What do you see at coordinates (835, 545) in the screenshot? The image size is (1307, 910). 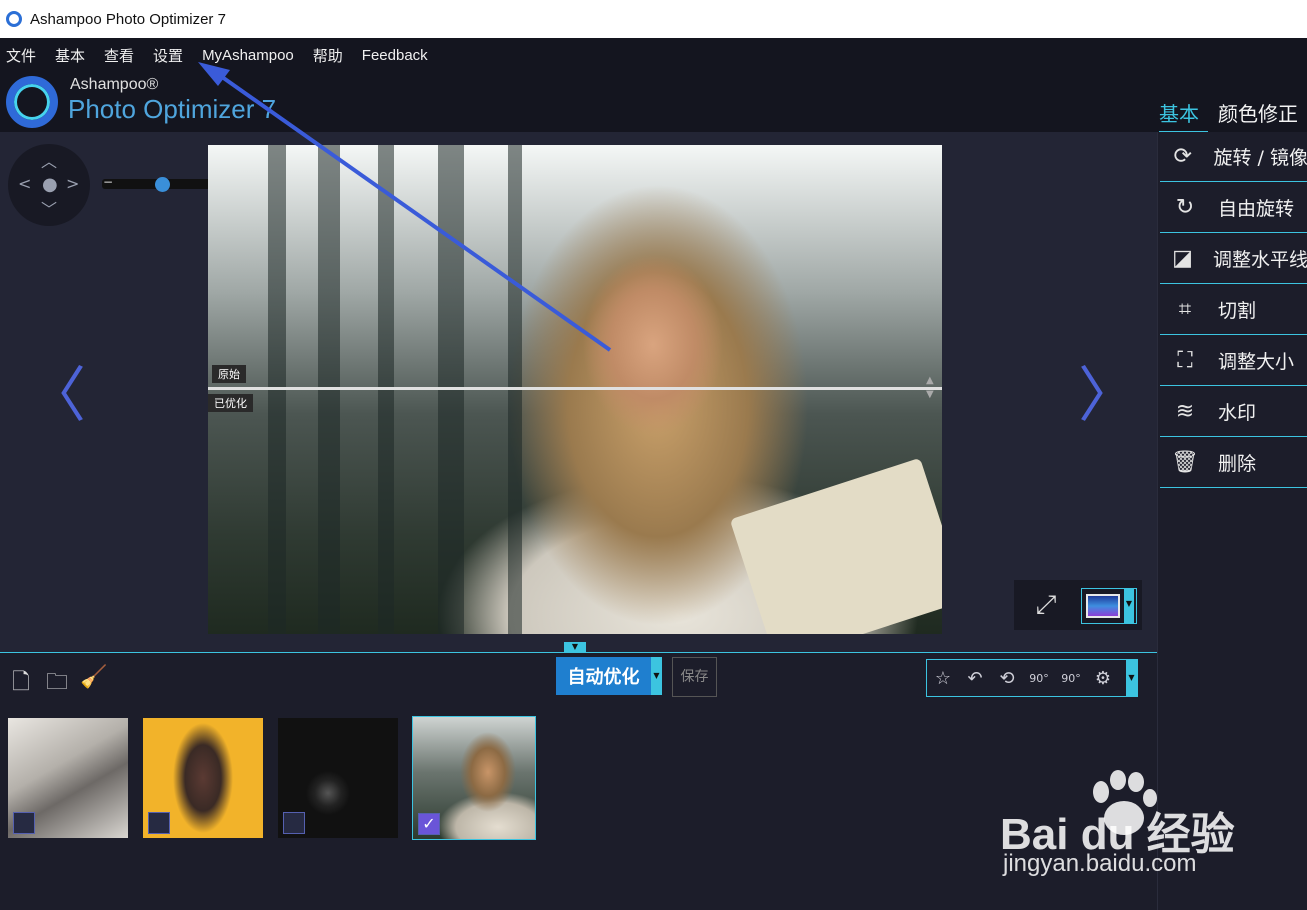 I see `photo-tablet` at bounding box center [835, 545].